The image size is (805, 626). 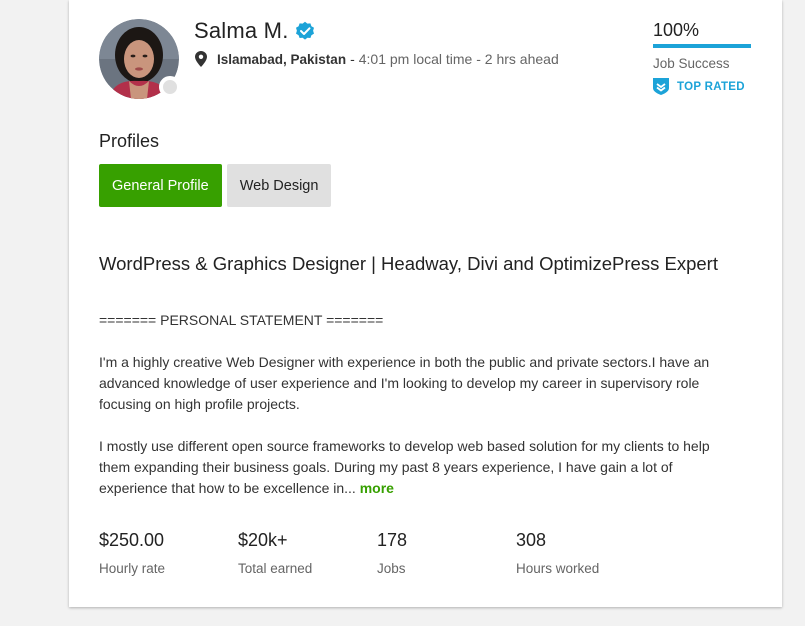 I want to click on freelancer-name: Salma M., so click(x=241, y=30).